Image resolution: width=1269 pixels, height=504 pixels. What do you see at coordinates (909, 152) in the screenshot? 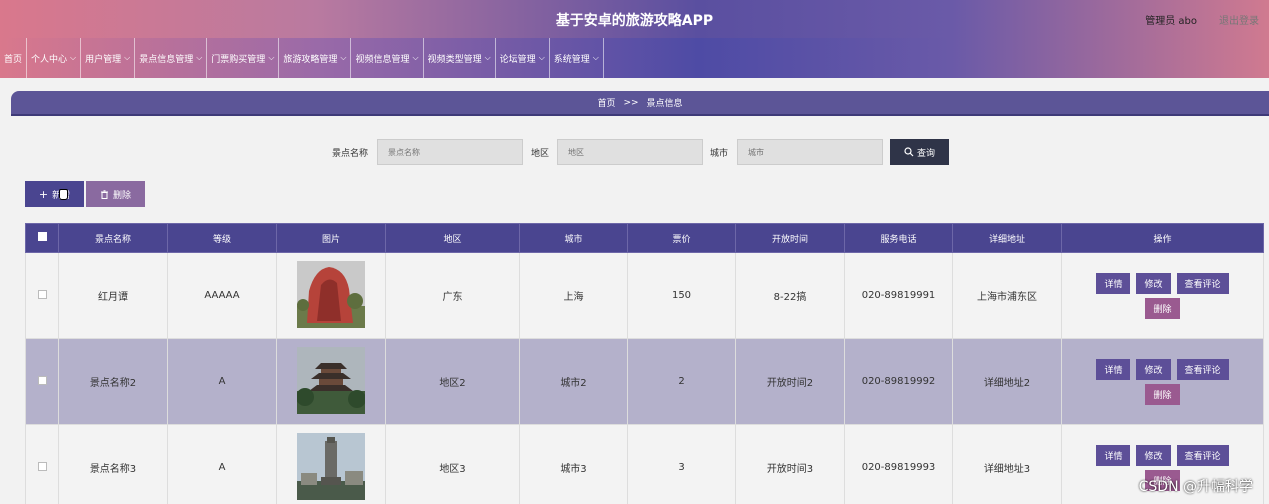
I see `search-icon` at bounding box center [909, 152].